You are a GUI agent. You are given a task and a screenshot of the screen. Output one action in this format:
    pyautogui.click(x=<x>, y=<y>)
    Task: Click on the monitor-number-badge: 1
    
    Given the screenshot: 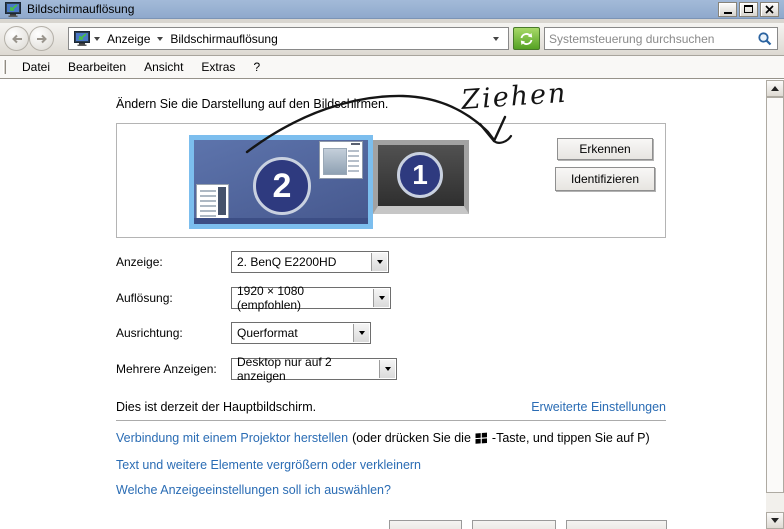 What is the action you would take?
    pyautogui.click(x=420, y=175)
    